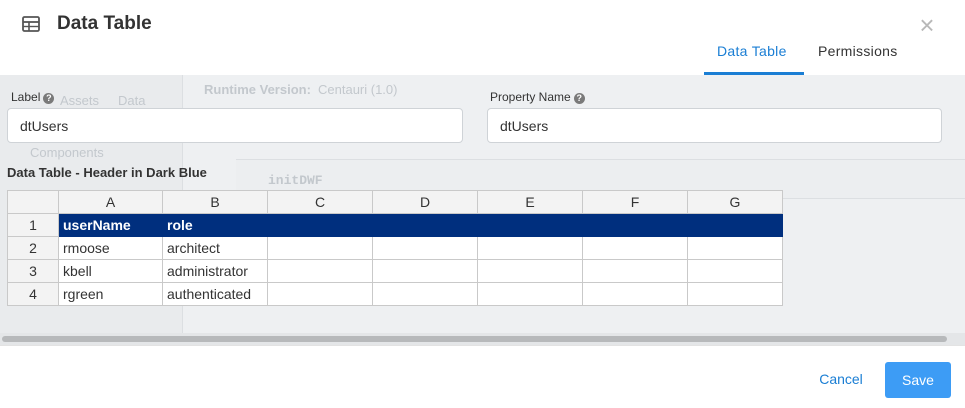  I want to click on property-name-text: Property Name, so click(530, 97).